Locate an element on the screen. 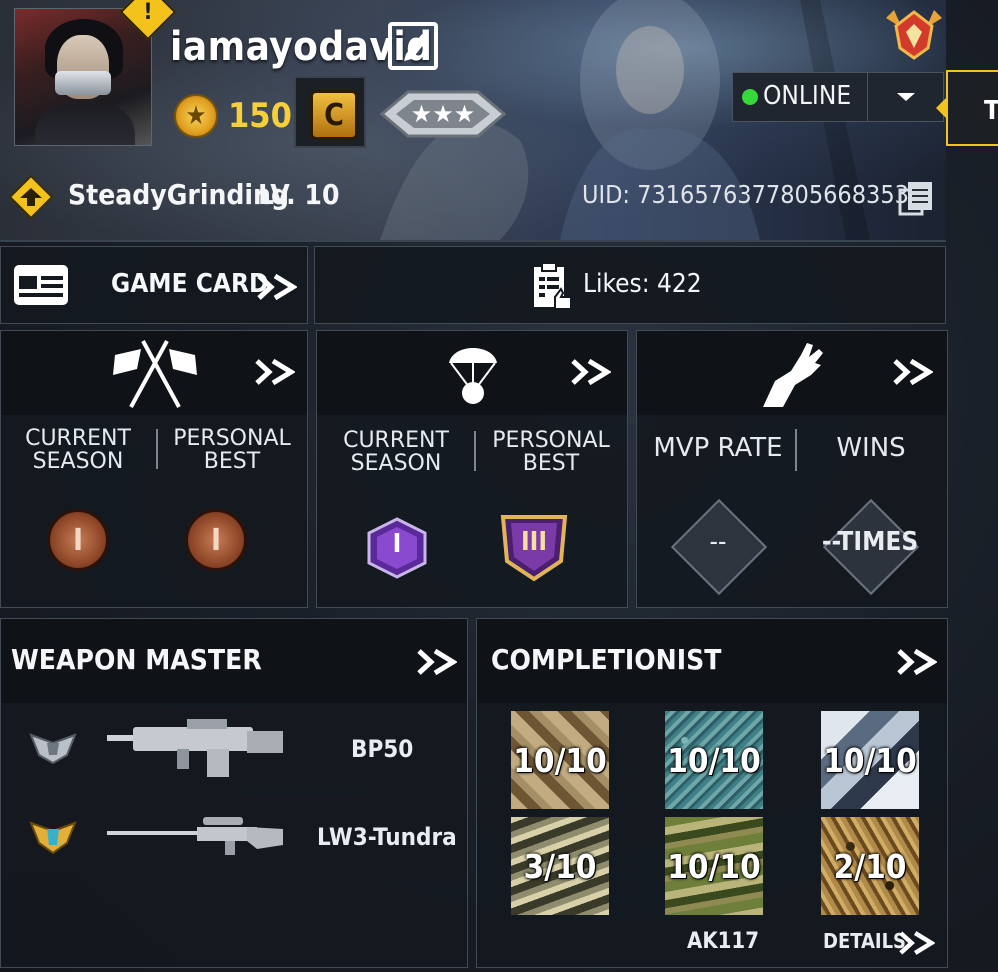 The width and height of the screenshot is (998, 972). mvp-rate-label: MVP RATE is located at coordinates (718, 448).